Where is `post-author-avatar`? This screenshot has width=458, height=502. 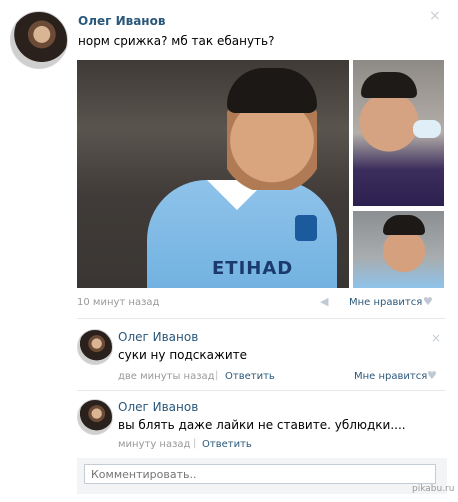 post-author-avatar is located at coordinates (39, 40).